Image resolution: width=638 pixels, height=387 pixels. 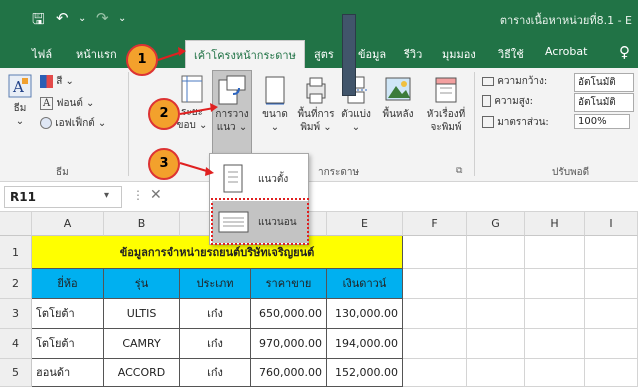 I want to click on arrow-3-head, so click(x=209, y=171).